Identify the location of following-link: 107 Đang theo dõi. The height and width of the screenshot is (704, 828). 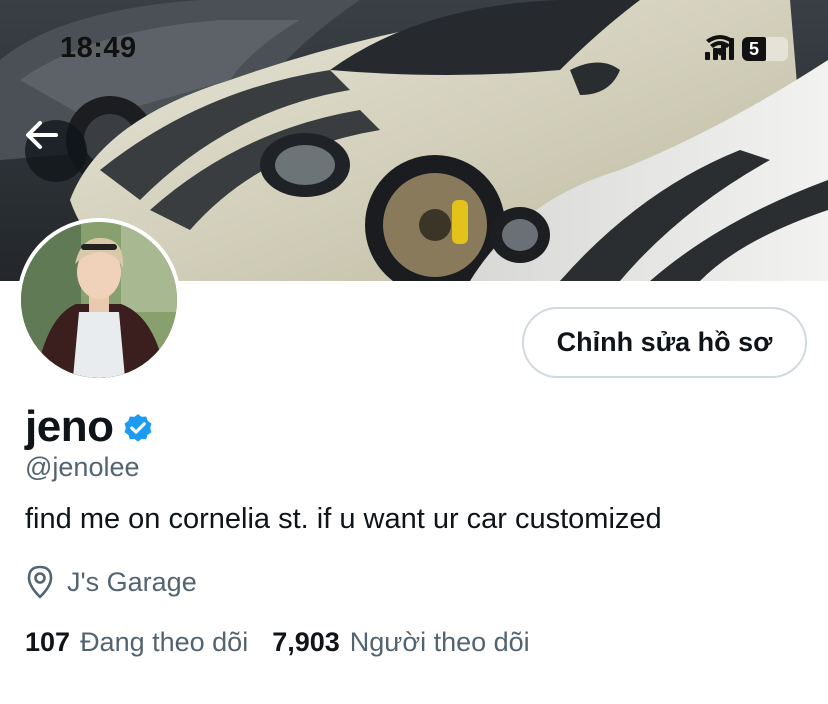
(136, 642).